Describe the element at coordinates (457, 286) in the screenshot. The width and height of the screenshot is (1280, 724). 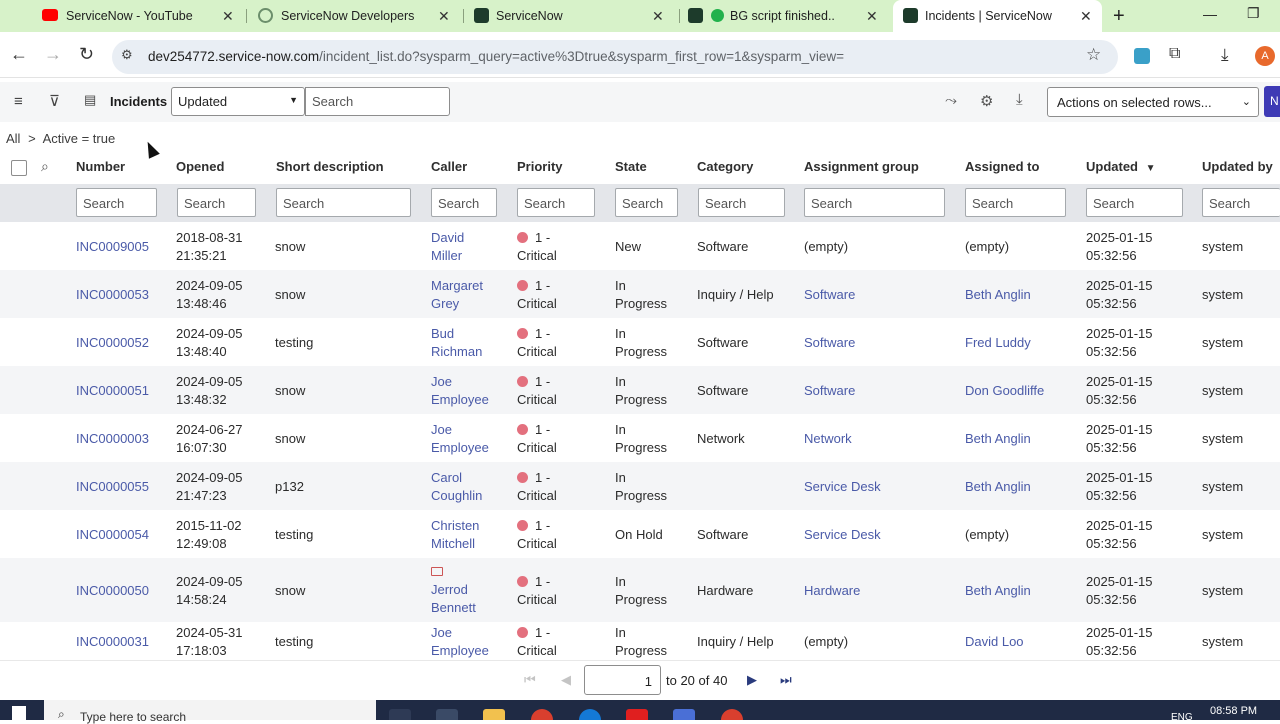
I see `caller-link-line1: Margaret` at that location.